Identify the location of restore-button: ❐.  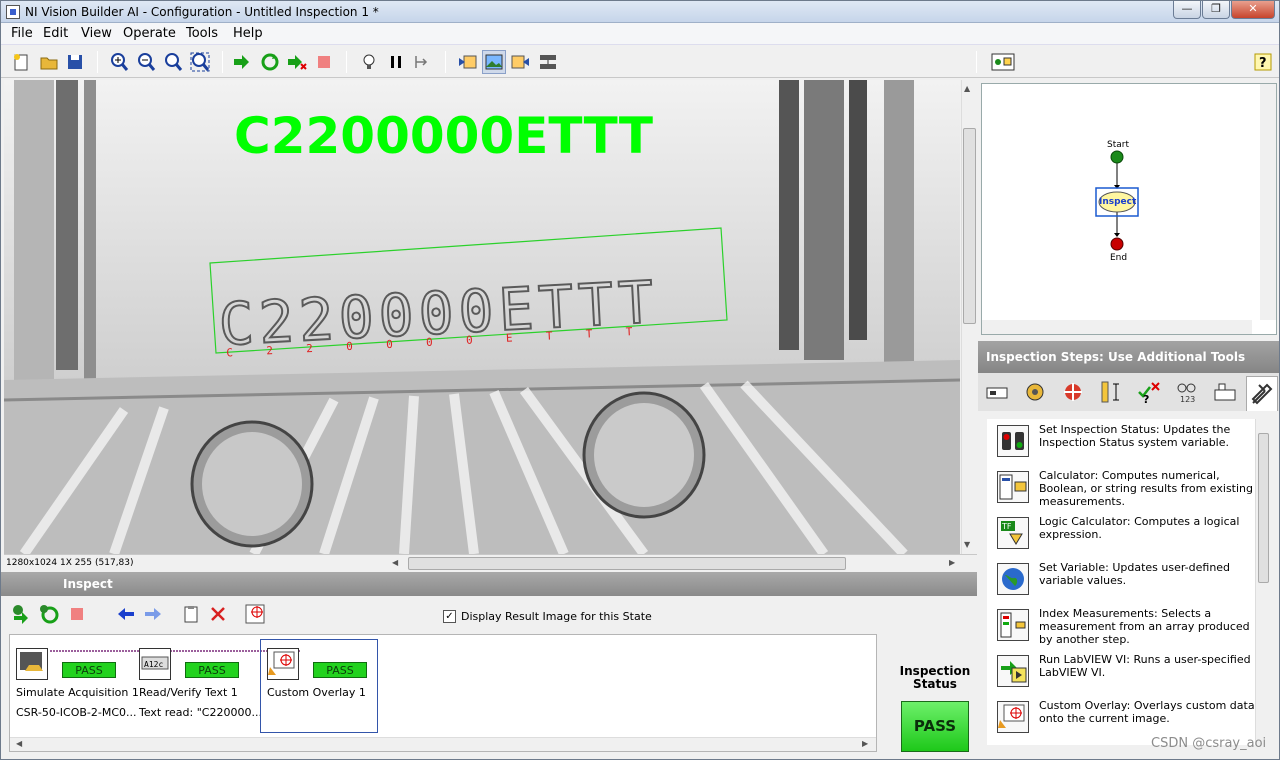
(1216, 10).